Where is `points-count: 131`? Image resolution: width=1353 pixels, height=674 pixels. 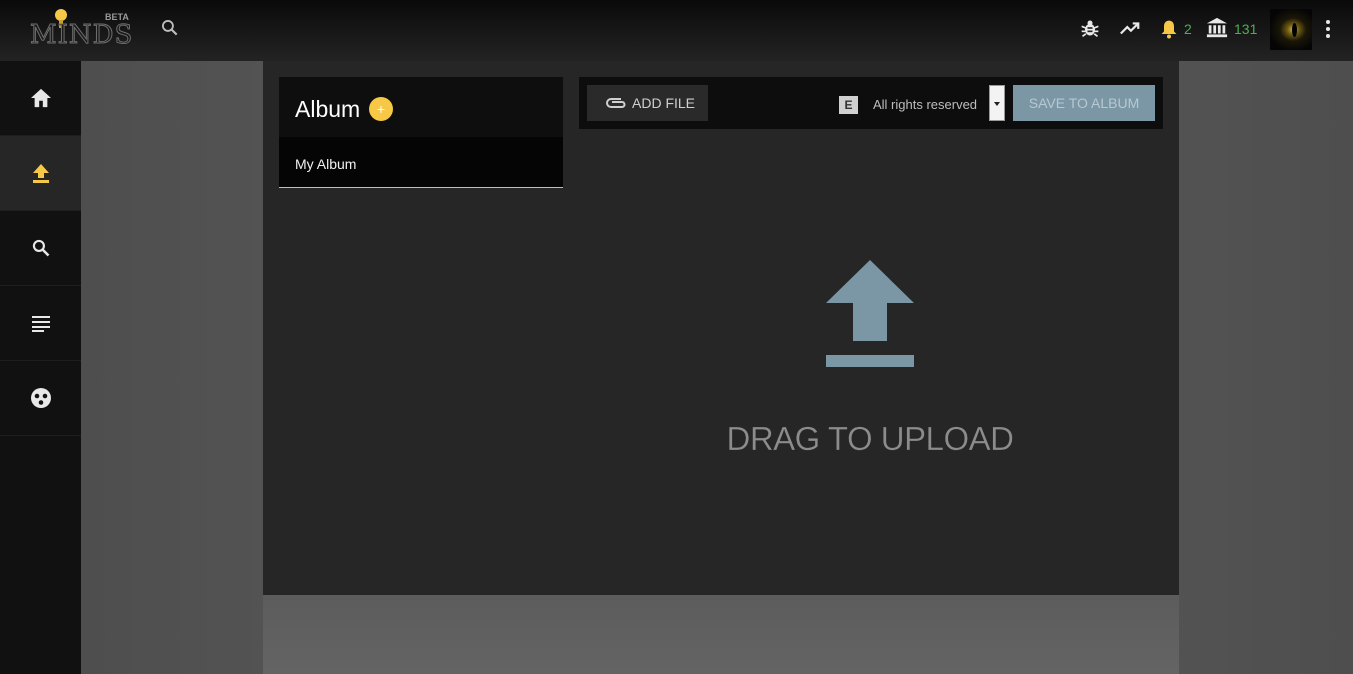
points-count: 131 is located at coordinates (1246, 29).